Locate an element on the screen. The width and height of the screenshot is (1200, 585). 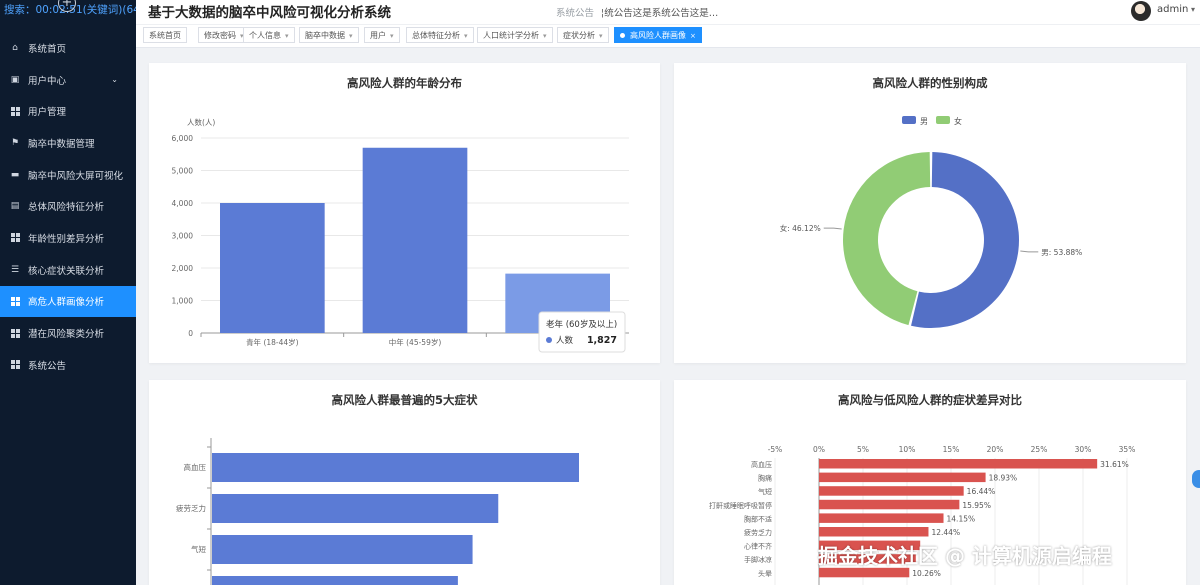
sidebar-item-label: 系统首页 is located at coordinates (47, 49).